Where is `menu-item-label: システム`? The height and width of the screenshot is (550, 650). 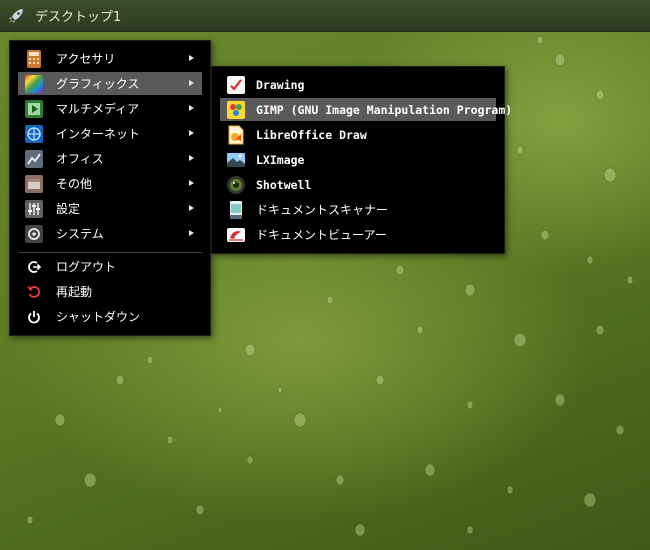
menu-item-label: システム is located at coordinates (80, 234).